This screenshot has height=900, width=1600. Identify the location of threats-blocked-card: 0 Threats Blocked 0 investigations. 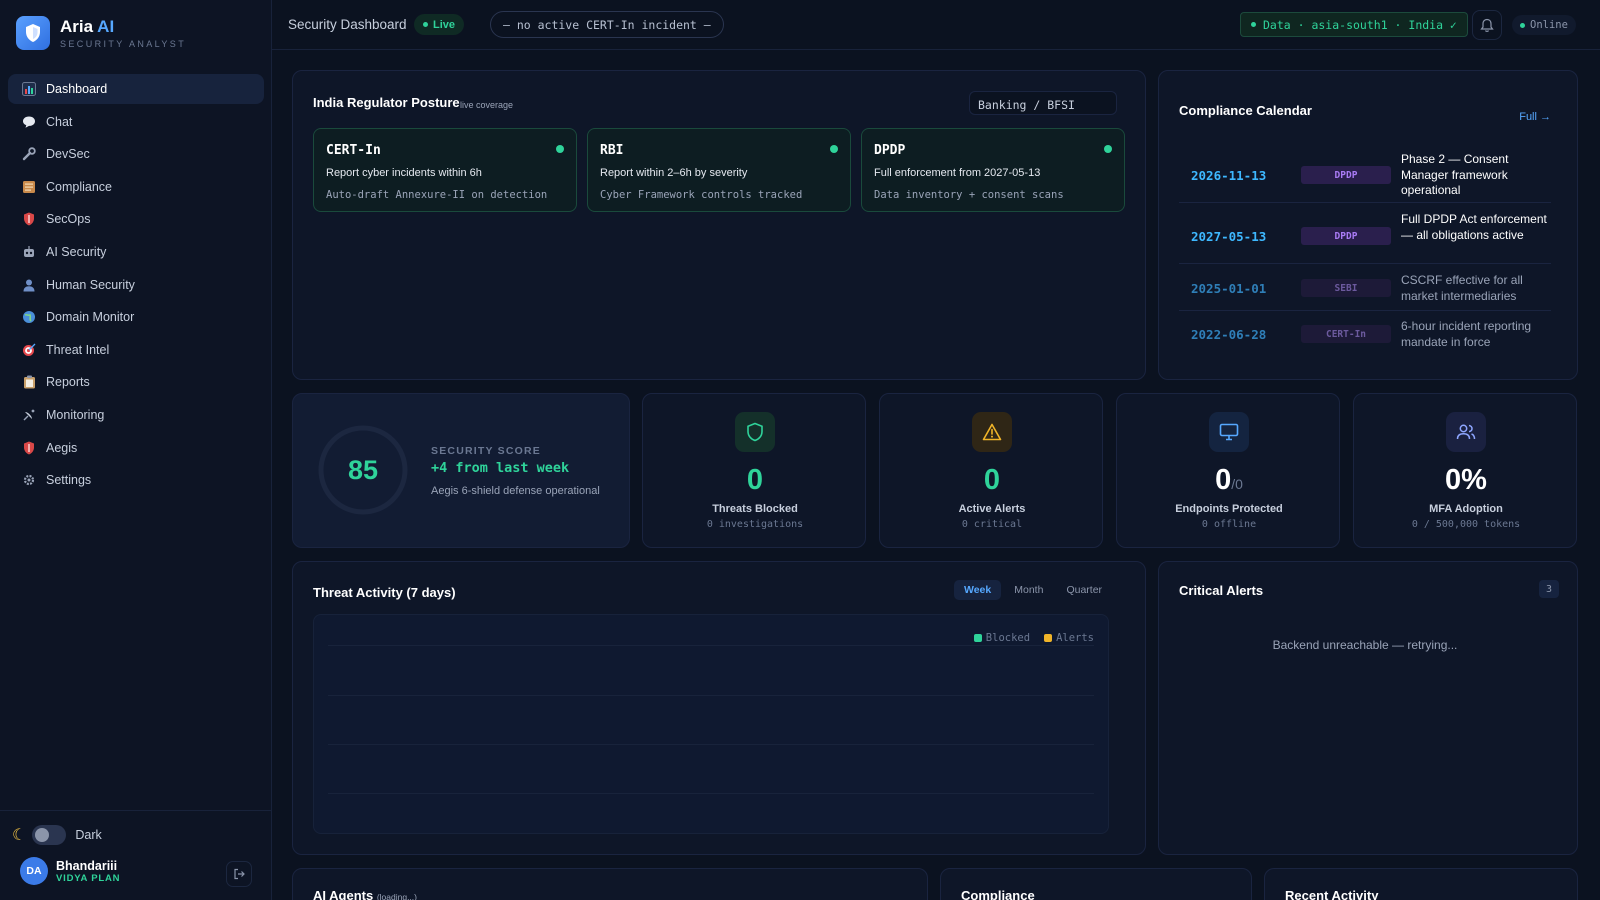
(754, 470).